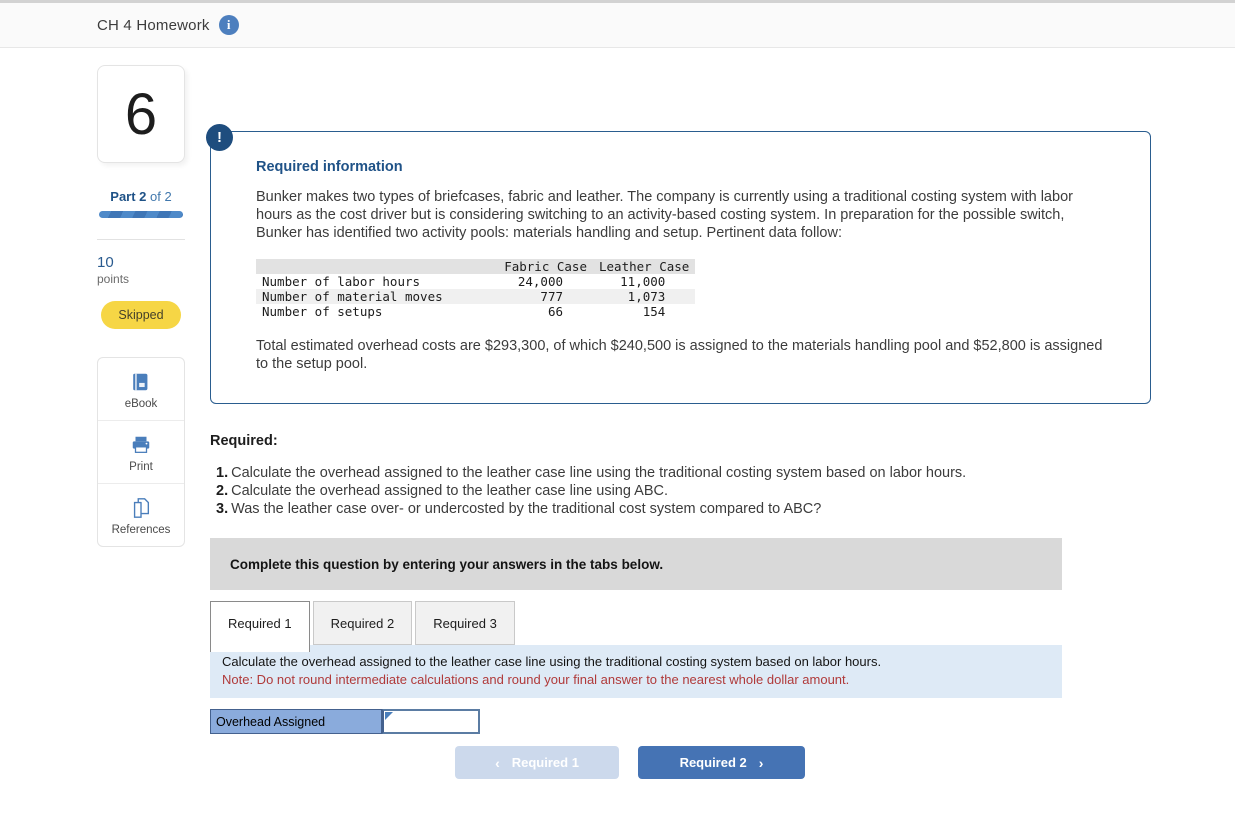 The image size is (1235, 832). I want to click on item-number: 3., so click(222, 509).